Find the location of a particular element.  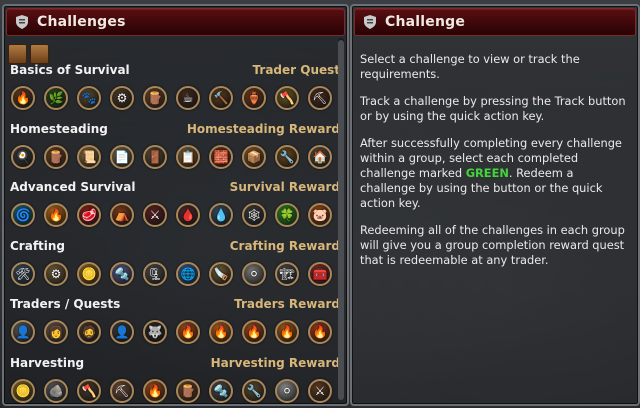

challenge-icon: 🥩 is located at coordinates (89, 215).